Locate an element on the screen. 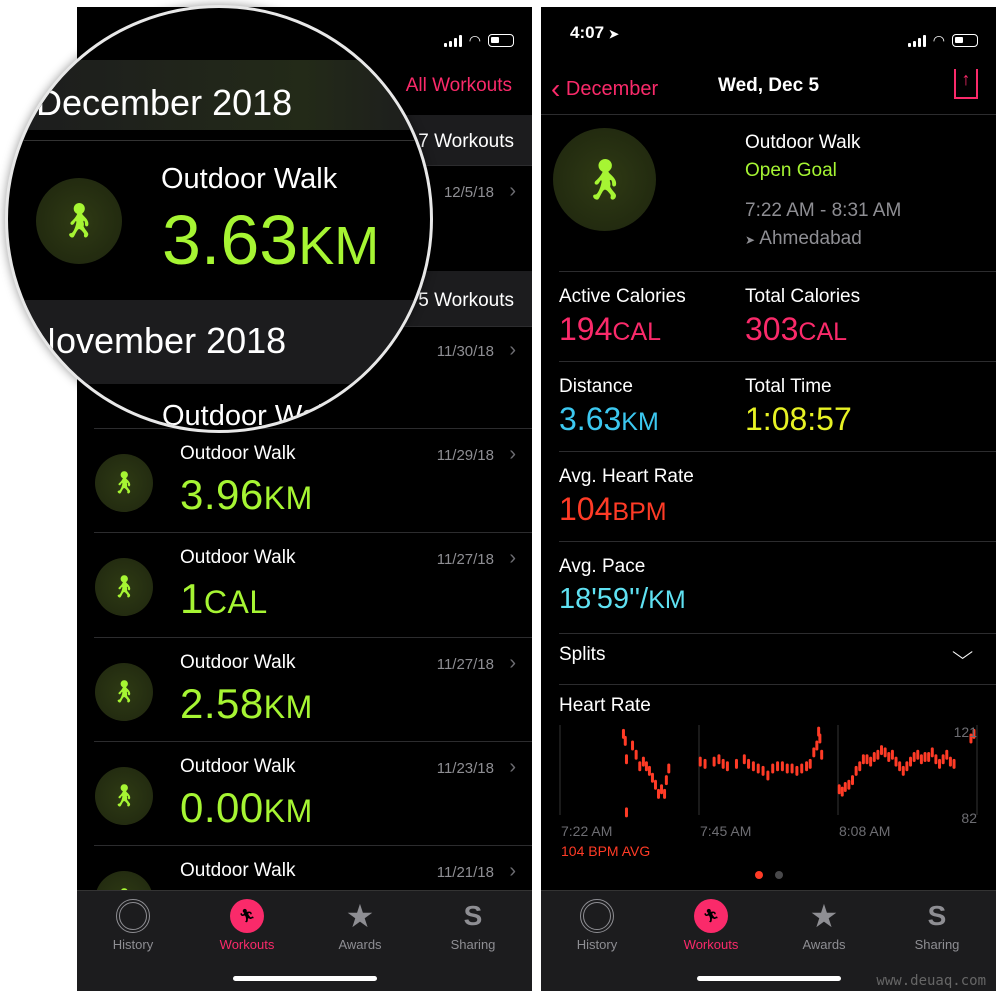 The image size is (1000, 991). avg-heart-rate-value: 104BPM is located at coordinates (613, 509).